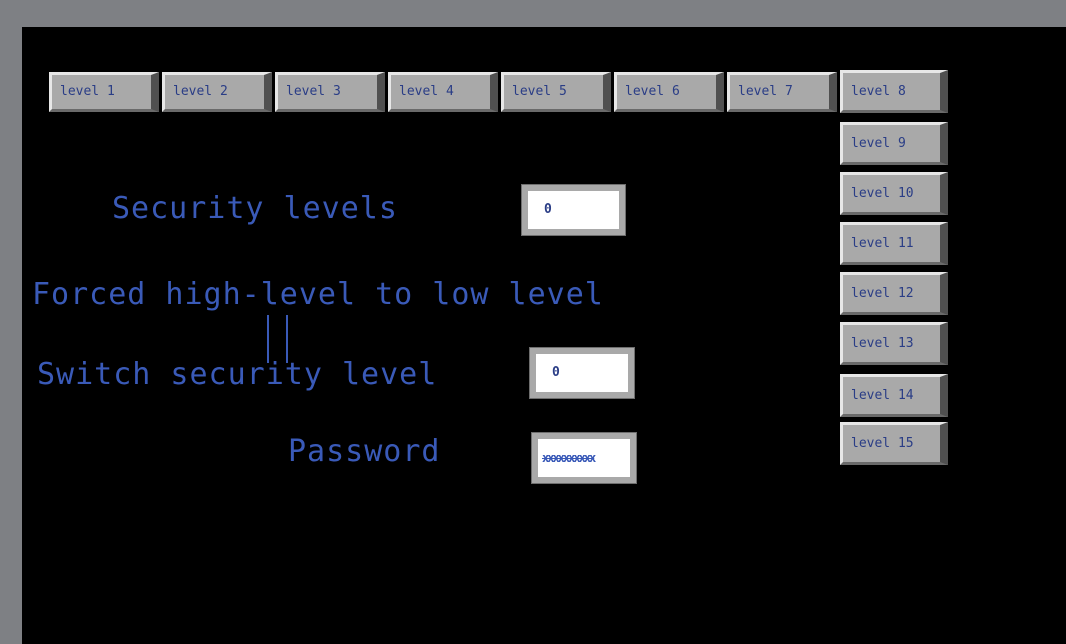 This screenshot has width=1066, height=644. I want to click on level-8-button: level 8, so click(894, 91).